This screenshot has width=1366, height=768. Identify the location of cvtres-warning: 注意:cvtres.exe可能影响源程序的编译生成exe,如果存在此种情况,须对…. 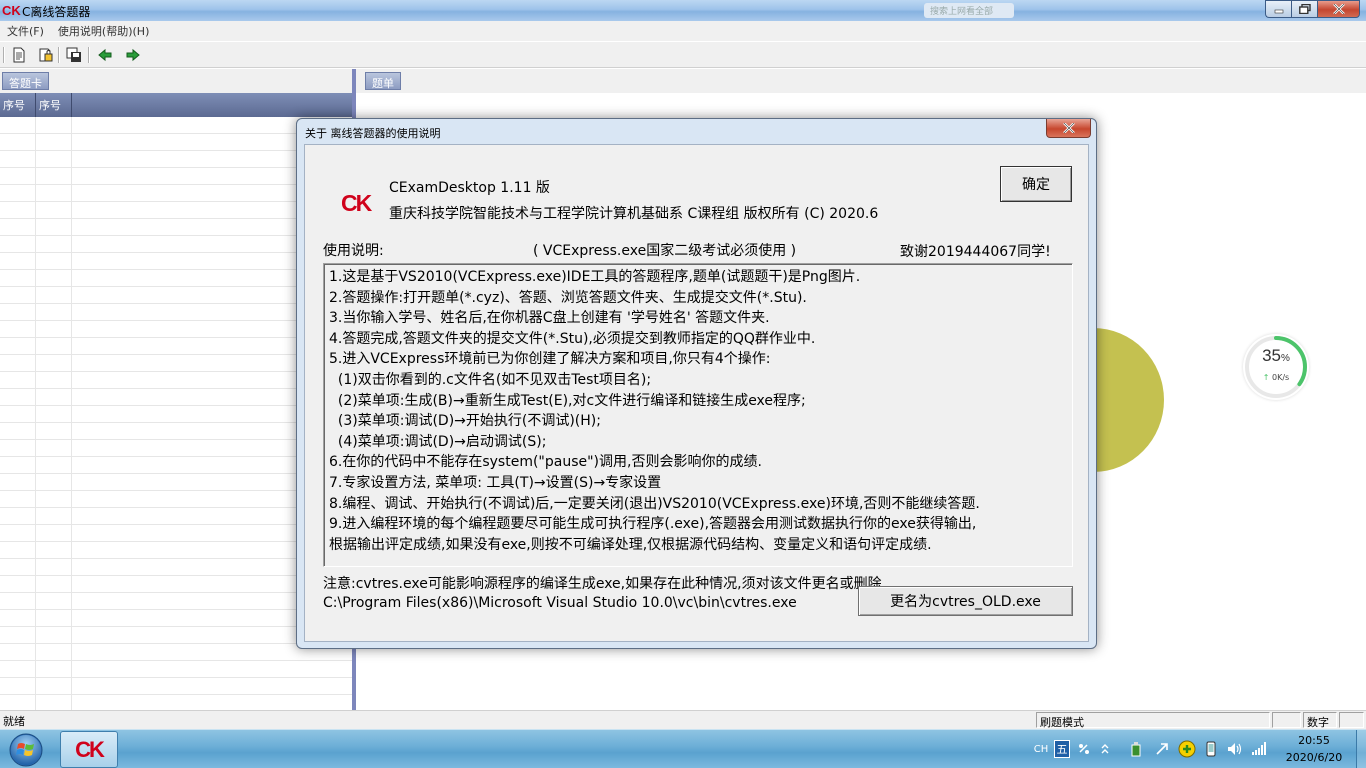
(605, 584).